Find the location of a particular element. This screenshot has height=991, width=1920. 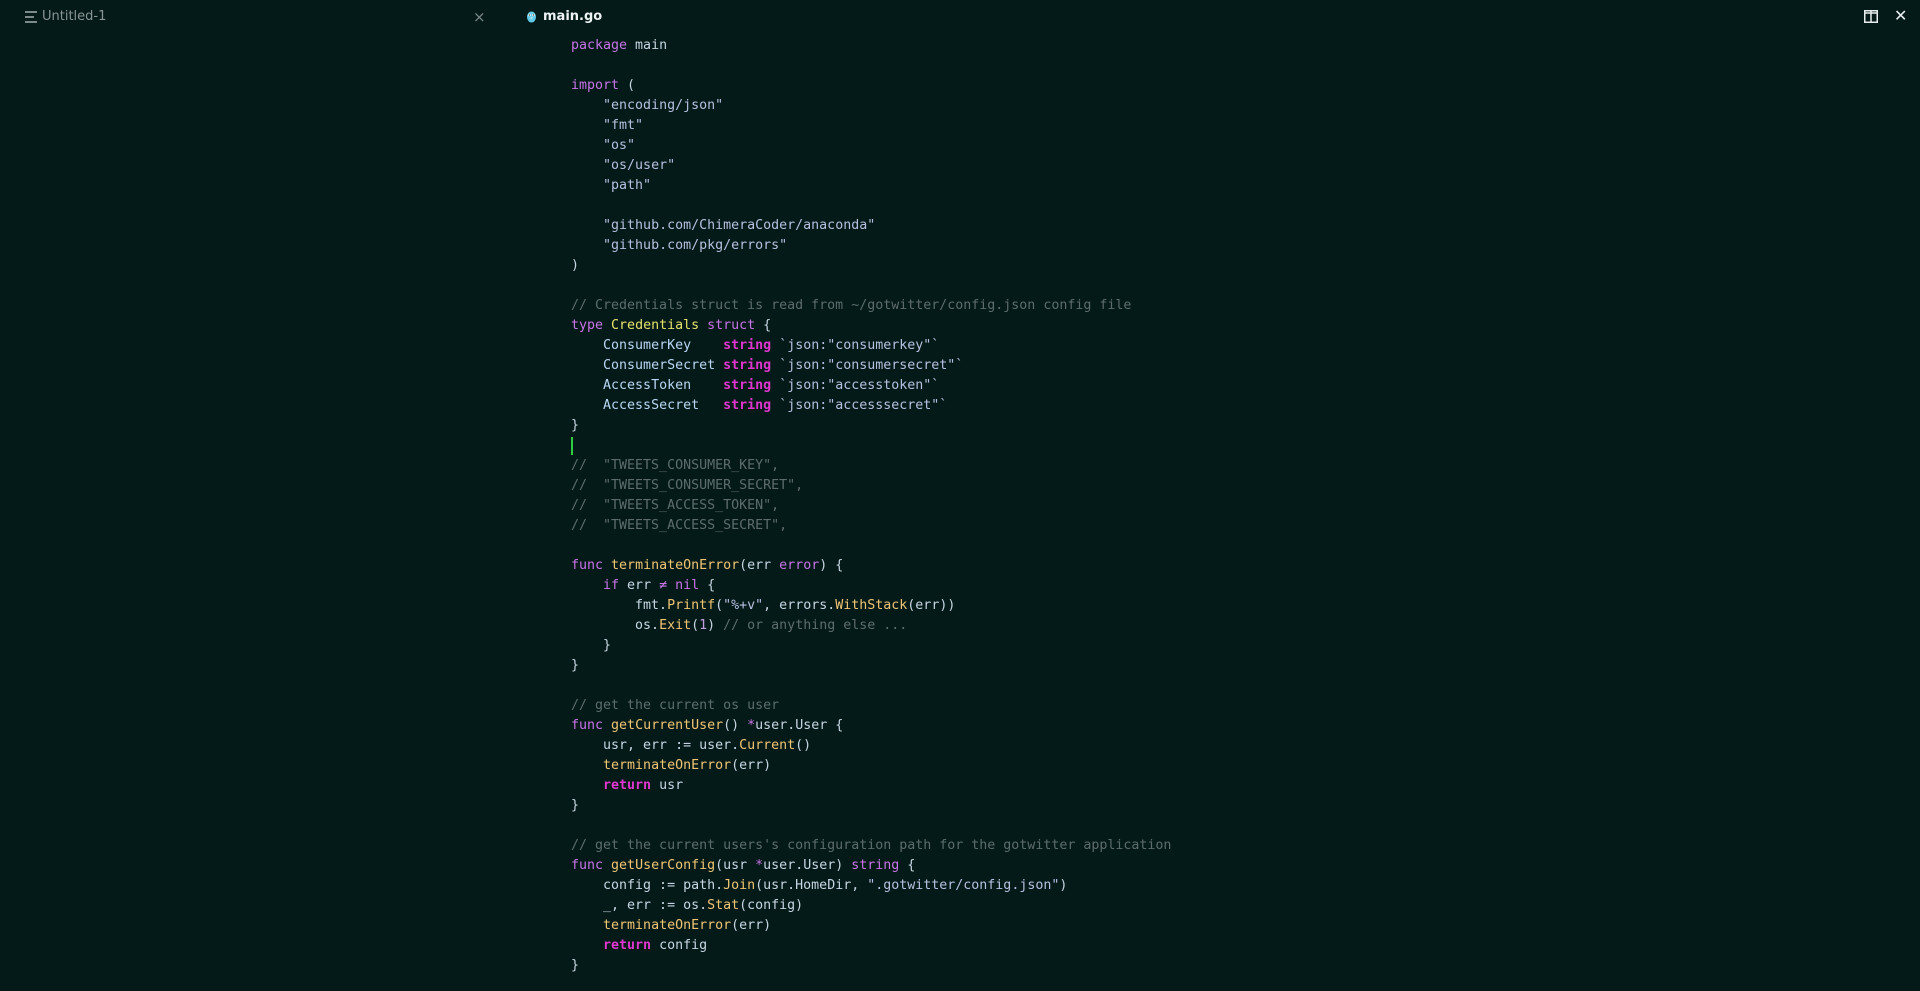

split-editor-icon is located at coordinates (1871, 16).